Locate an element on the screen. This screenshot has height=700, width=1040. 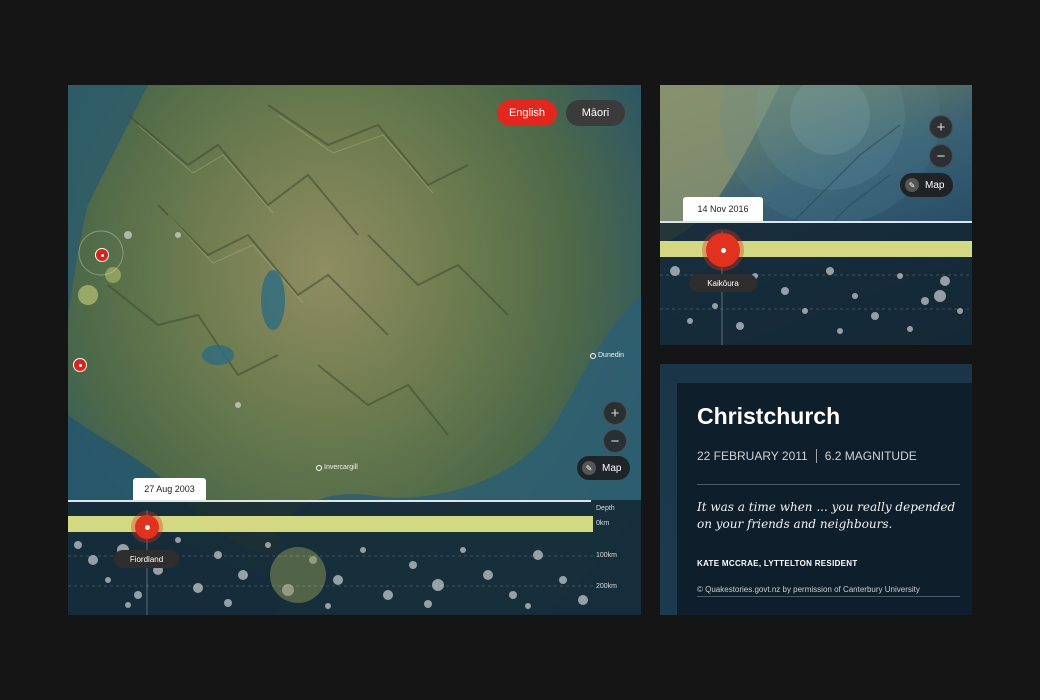
story-author: KATE MCCRAE, LYTTELTON RESIDENT is located at coordinates (777, 563).